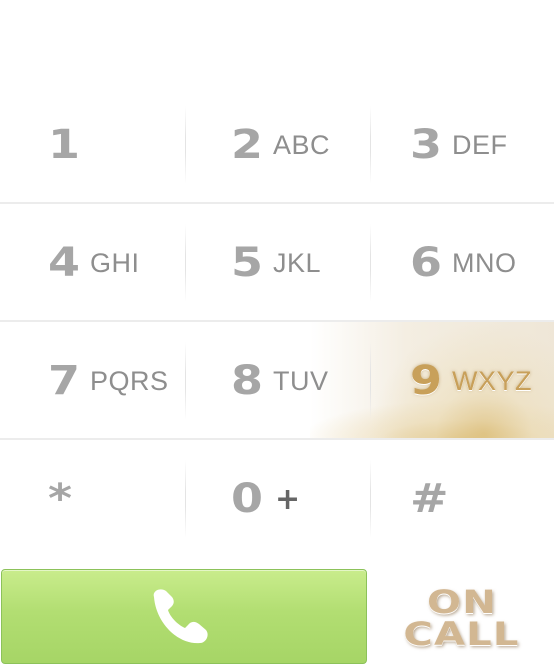 This screenshot has height=670, width=554. What do you see at coordinates (301, 380) in the screenshot?
I see `key-letters: TUV` at bounding box center [301, 380].